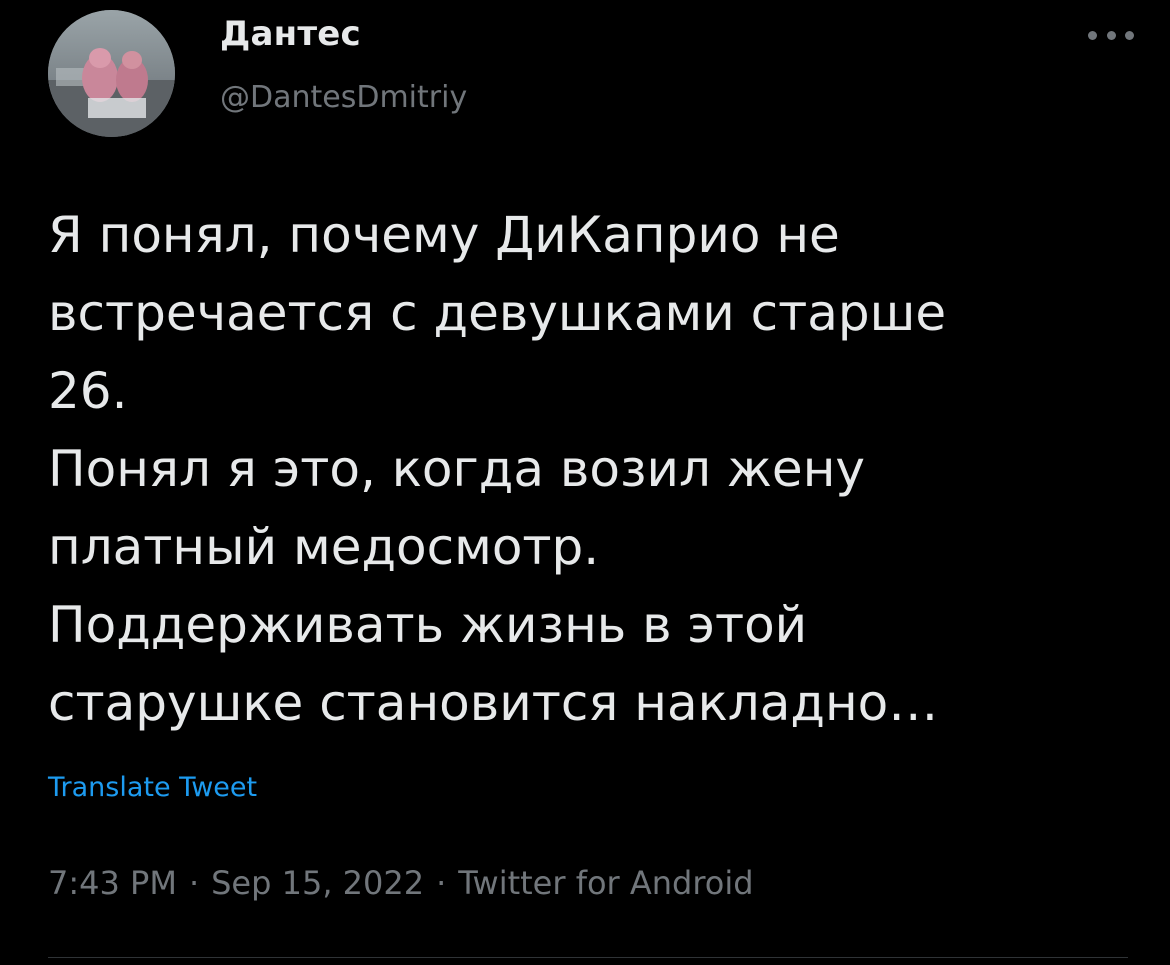 The width and height of the screenshot is (1170, 965). I want to click on profile-avatar, so click(111, 73).